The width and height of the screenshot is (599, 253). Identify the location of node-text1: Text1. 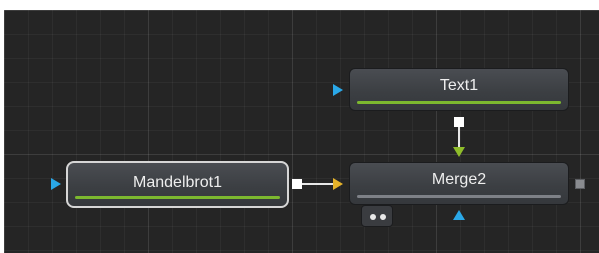
(459, 89).